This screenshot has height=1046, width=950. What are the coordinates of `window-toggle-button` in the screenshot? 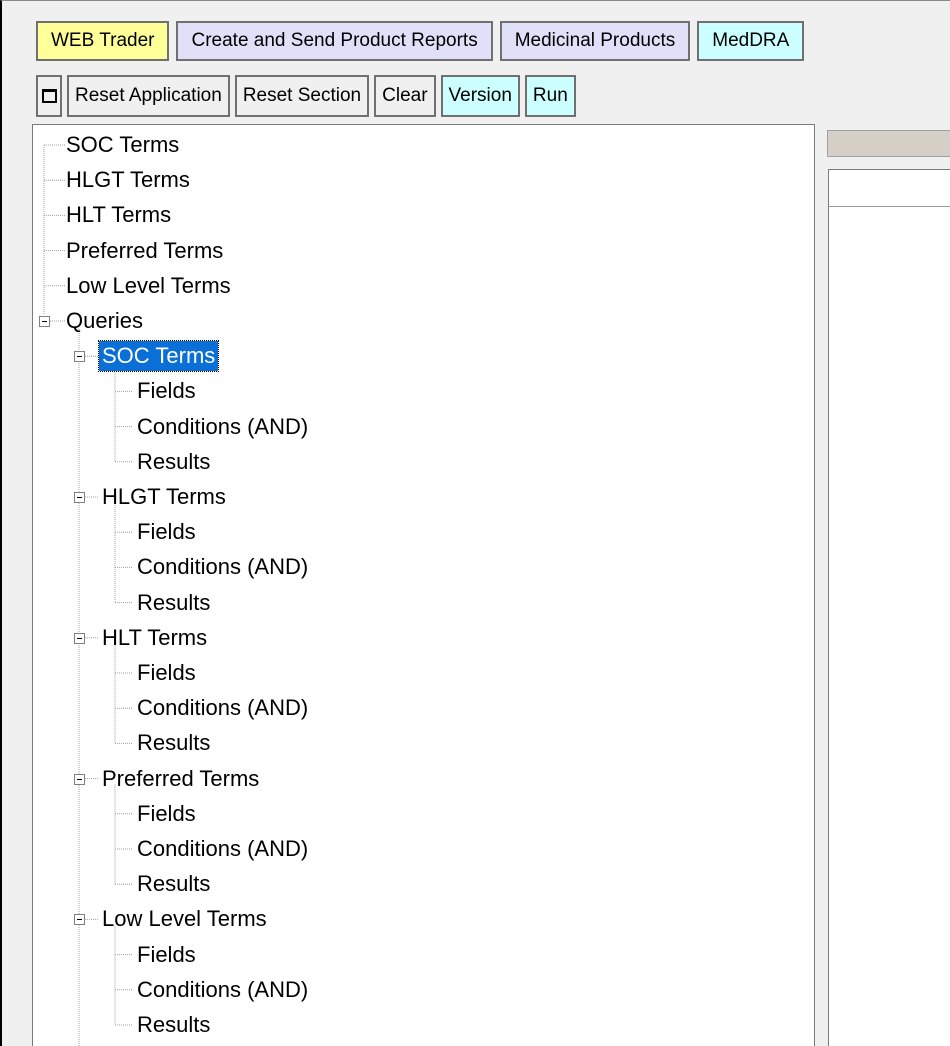 It's located at (49, 96).